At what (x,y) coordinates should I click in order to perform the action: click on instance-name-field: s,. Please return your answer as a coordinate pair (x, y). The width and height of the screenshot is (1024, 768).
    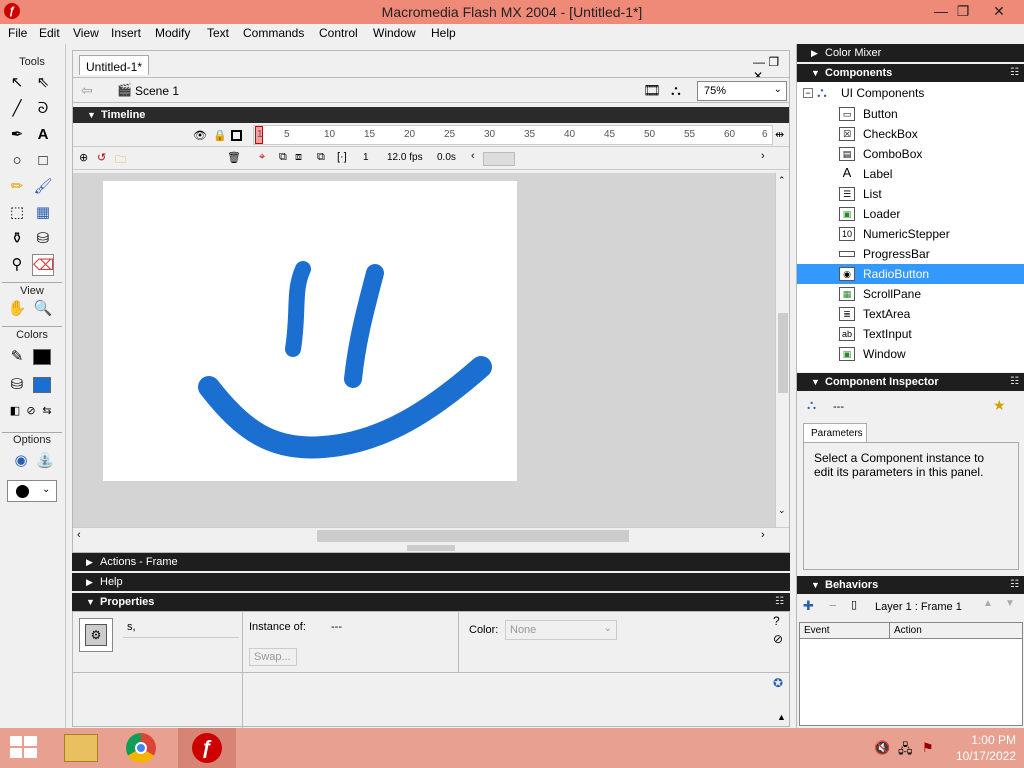
    Looking at the image, I should click on (181, 628).